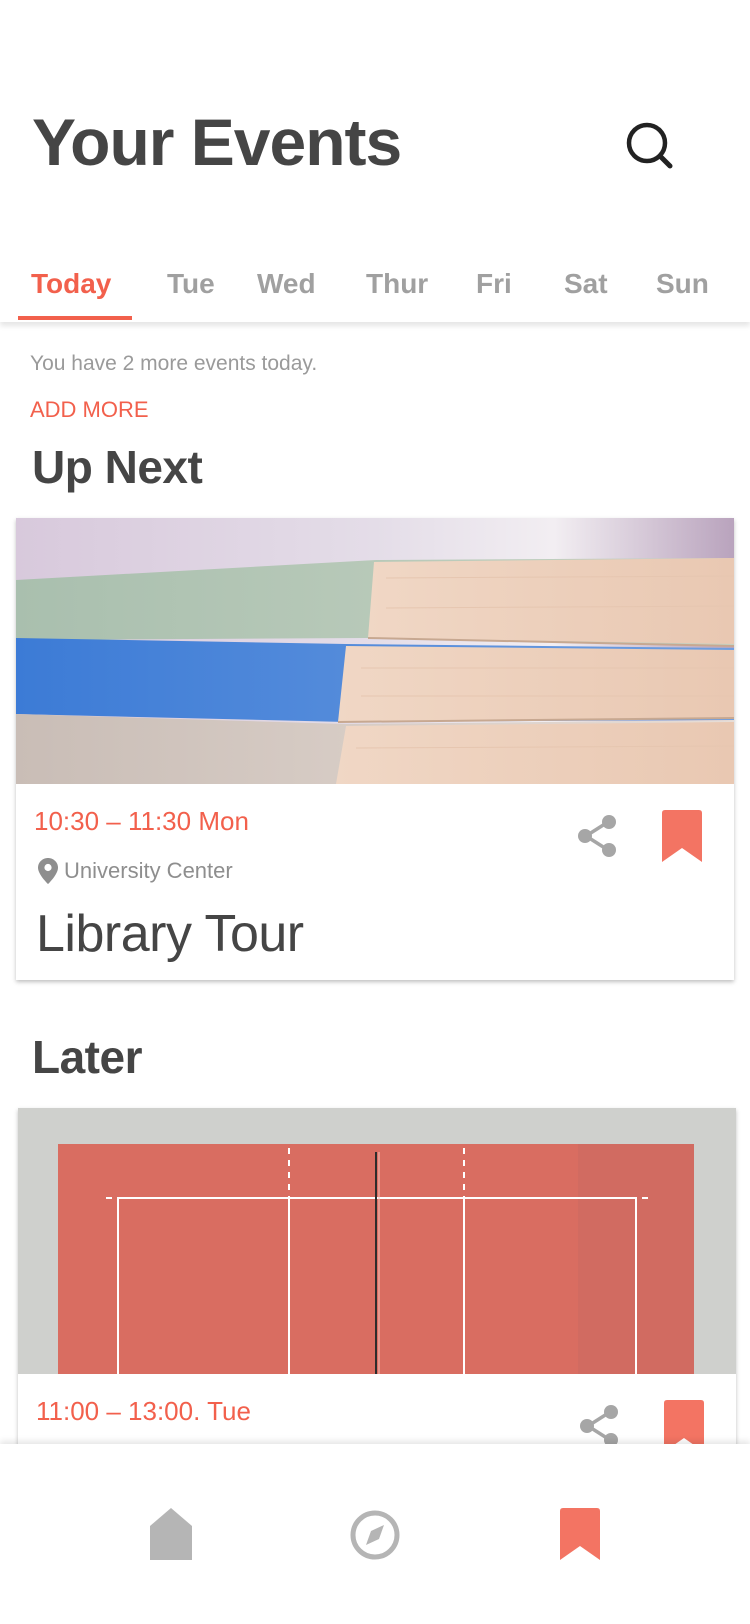 The width and height of the screenshot is (750, 1624). Describe the element at coordinates (397, 284) in the screenshot. I see `tab-thur: Thur` at that location.